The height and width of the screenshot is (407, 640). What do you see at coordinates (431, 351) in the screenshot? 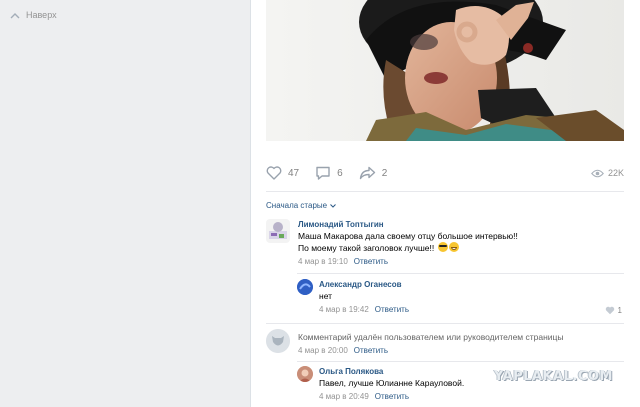
I see `comment-meta: 4 мар в 20:00 Ответить` at bounding box center [431, 351].